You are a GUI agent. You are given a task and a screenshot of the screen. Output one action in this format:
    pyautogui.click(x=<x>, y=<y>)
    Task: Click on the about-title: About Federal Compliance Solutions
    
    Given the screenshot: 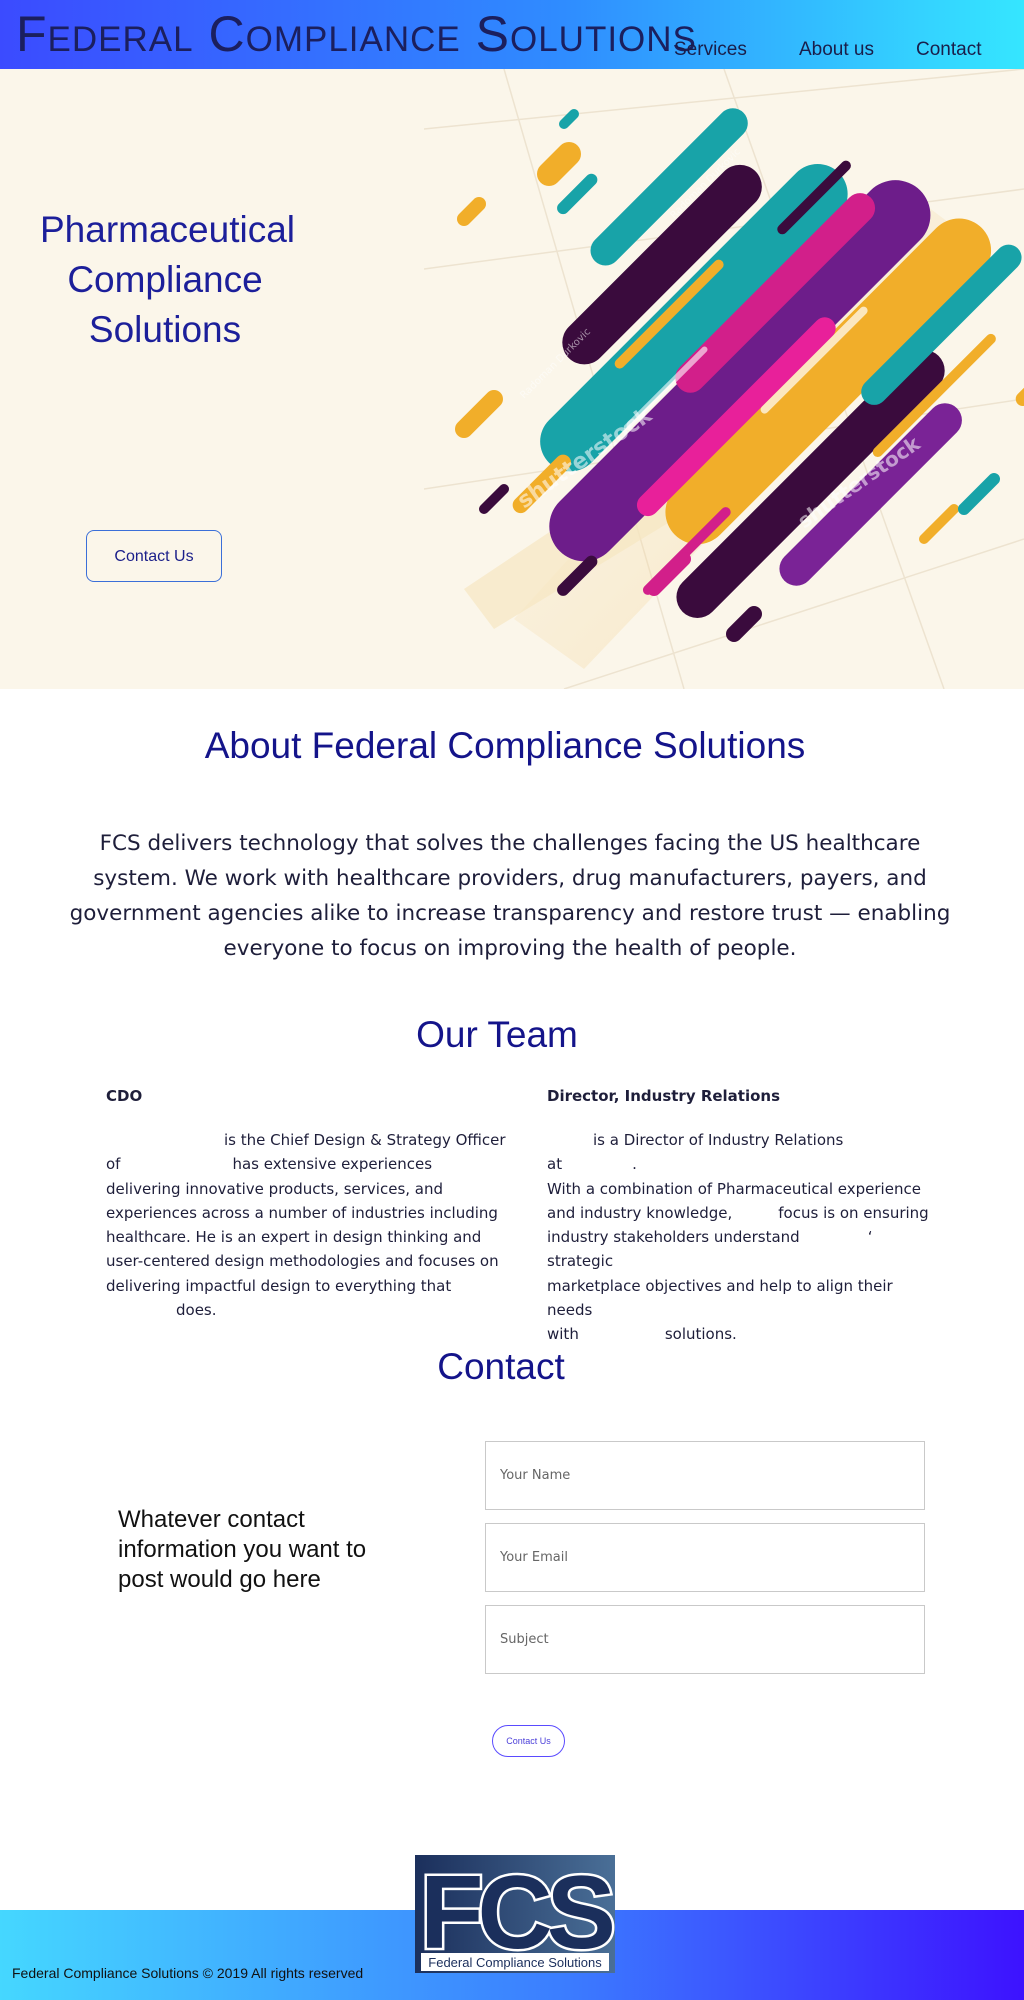 What is the action you would take?
    pyautogui.click(x=505, y=745)
    